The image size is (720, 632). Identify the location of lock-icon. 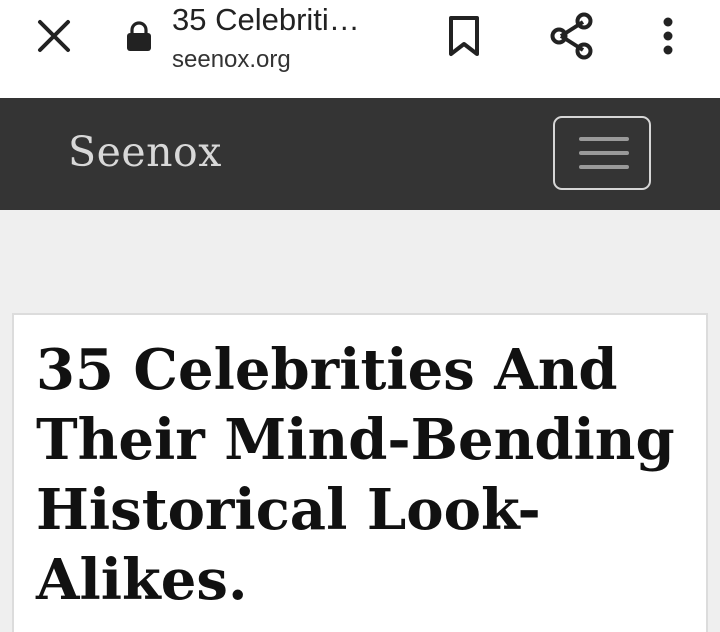
(139, 36).